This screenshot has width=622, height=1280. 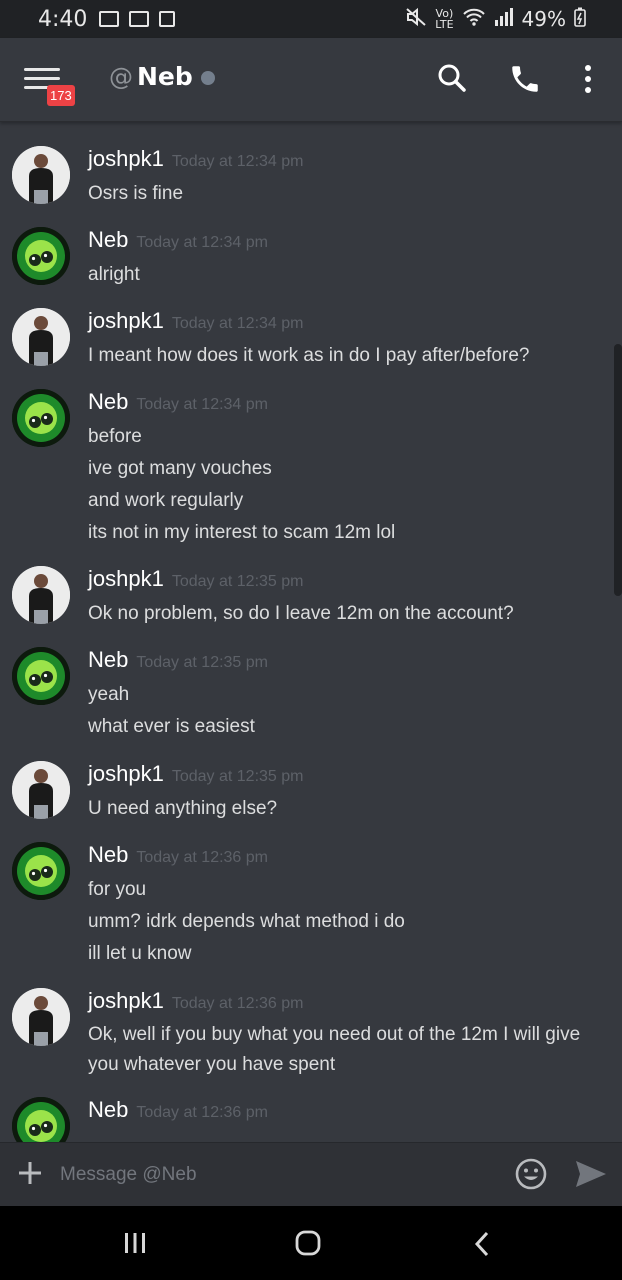 I want to click on plus-icon, so click(x=30, y=1173).